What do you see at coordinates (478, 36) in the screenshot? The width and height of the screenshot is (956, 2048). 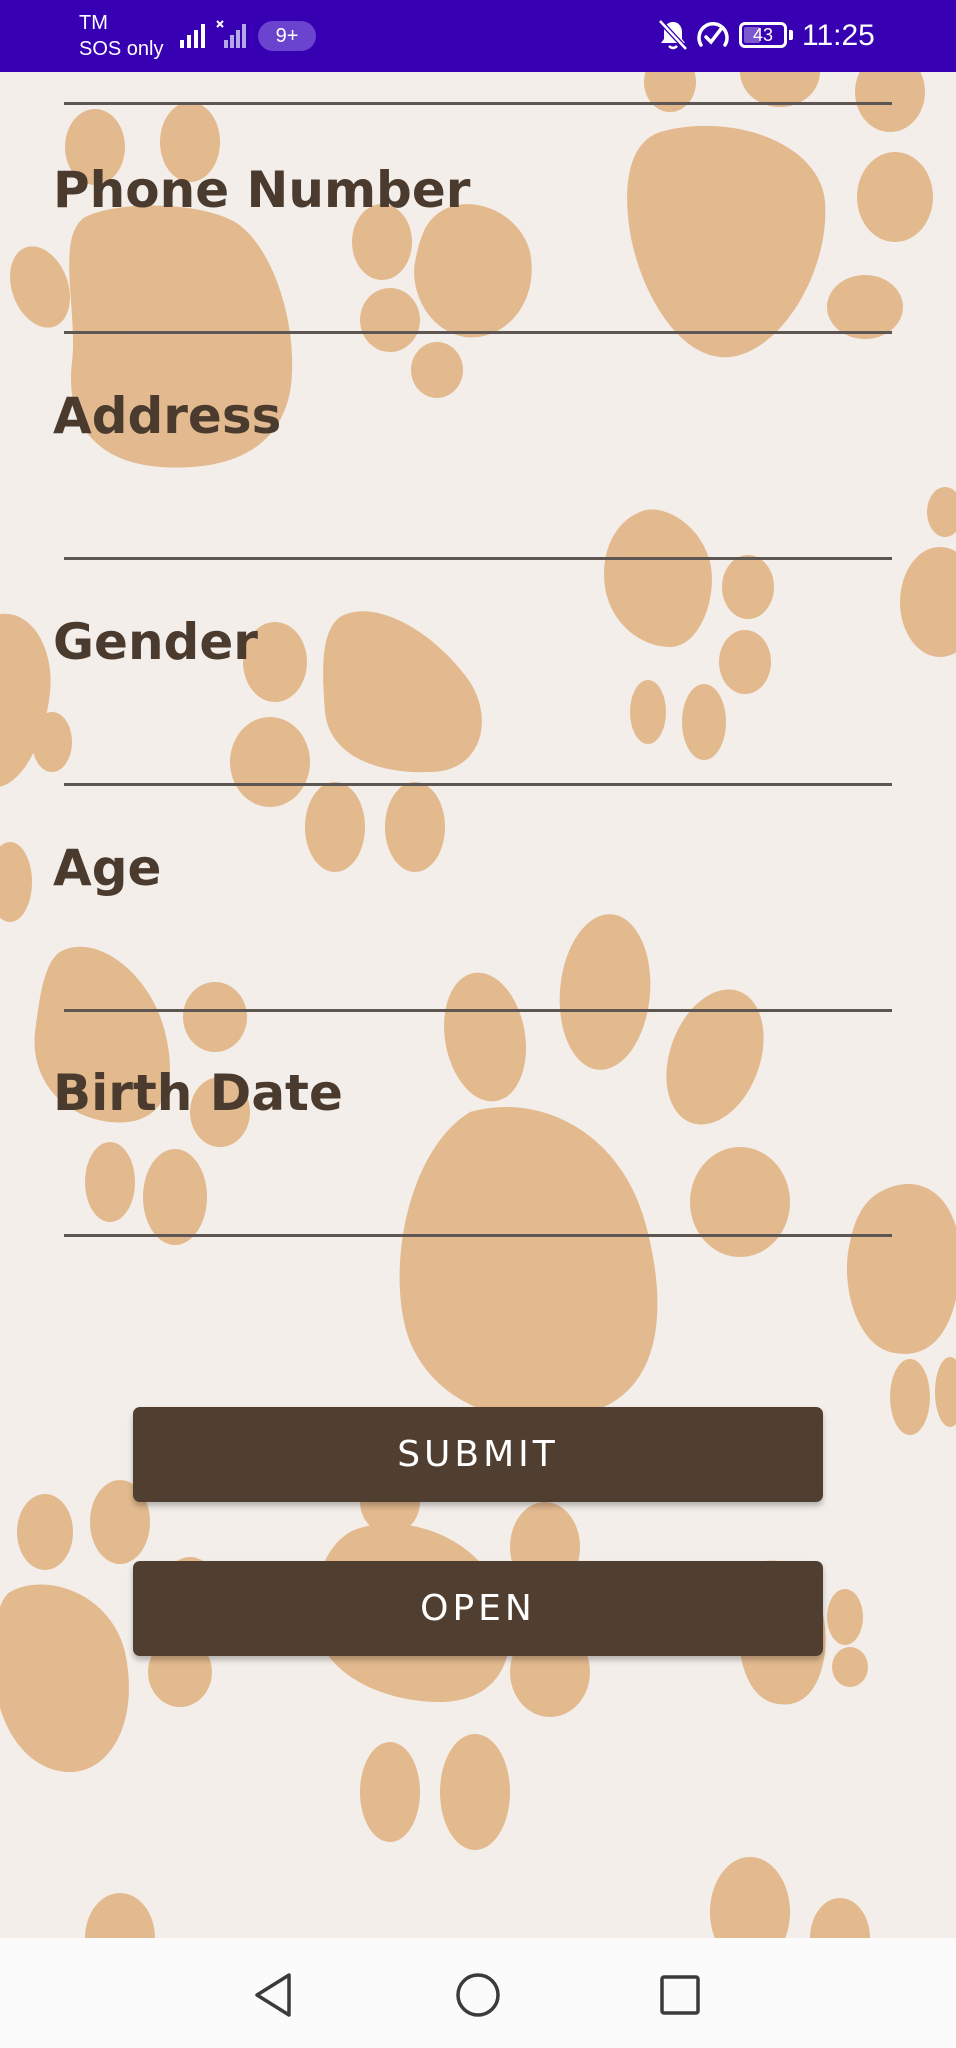 I see `status-bar: TM SOS only 9+ 43 11:25` at bounding box center [478, 36].